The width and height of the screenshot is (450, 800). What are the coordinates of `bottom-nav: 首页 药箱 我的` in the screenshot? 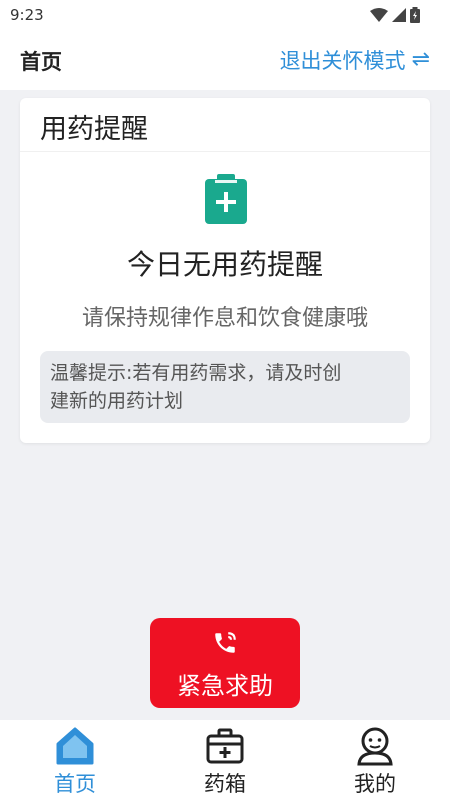 It's located at (225, 760).